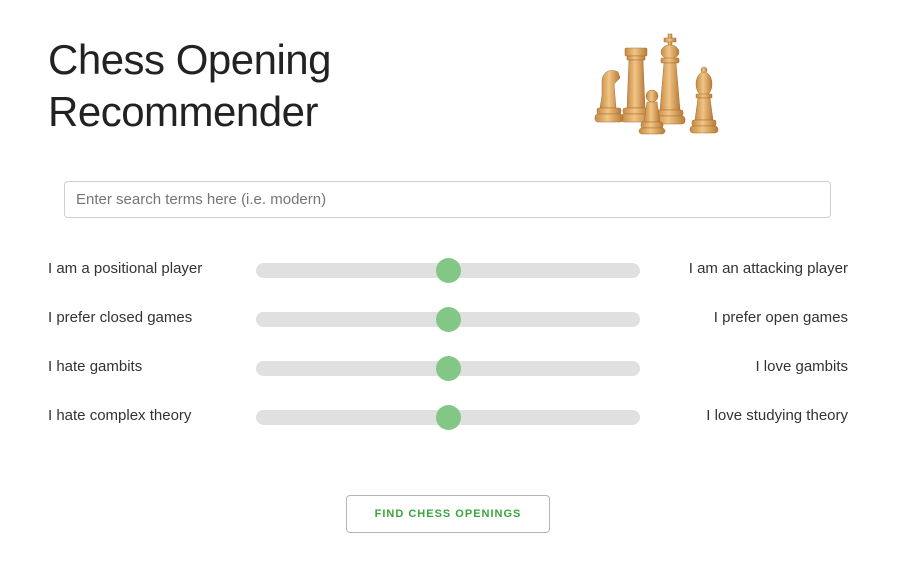  I want to click on slider-row-gambits: I hate gambits I love gambits, so click(448, 368).